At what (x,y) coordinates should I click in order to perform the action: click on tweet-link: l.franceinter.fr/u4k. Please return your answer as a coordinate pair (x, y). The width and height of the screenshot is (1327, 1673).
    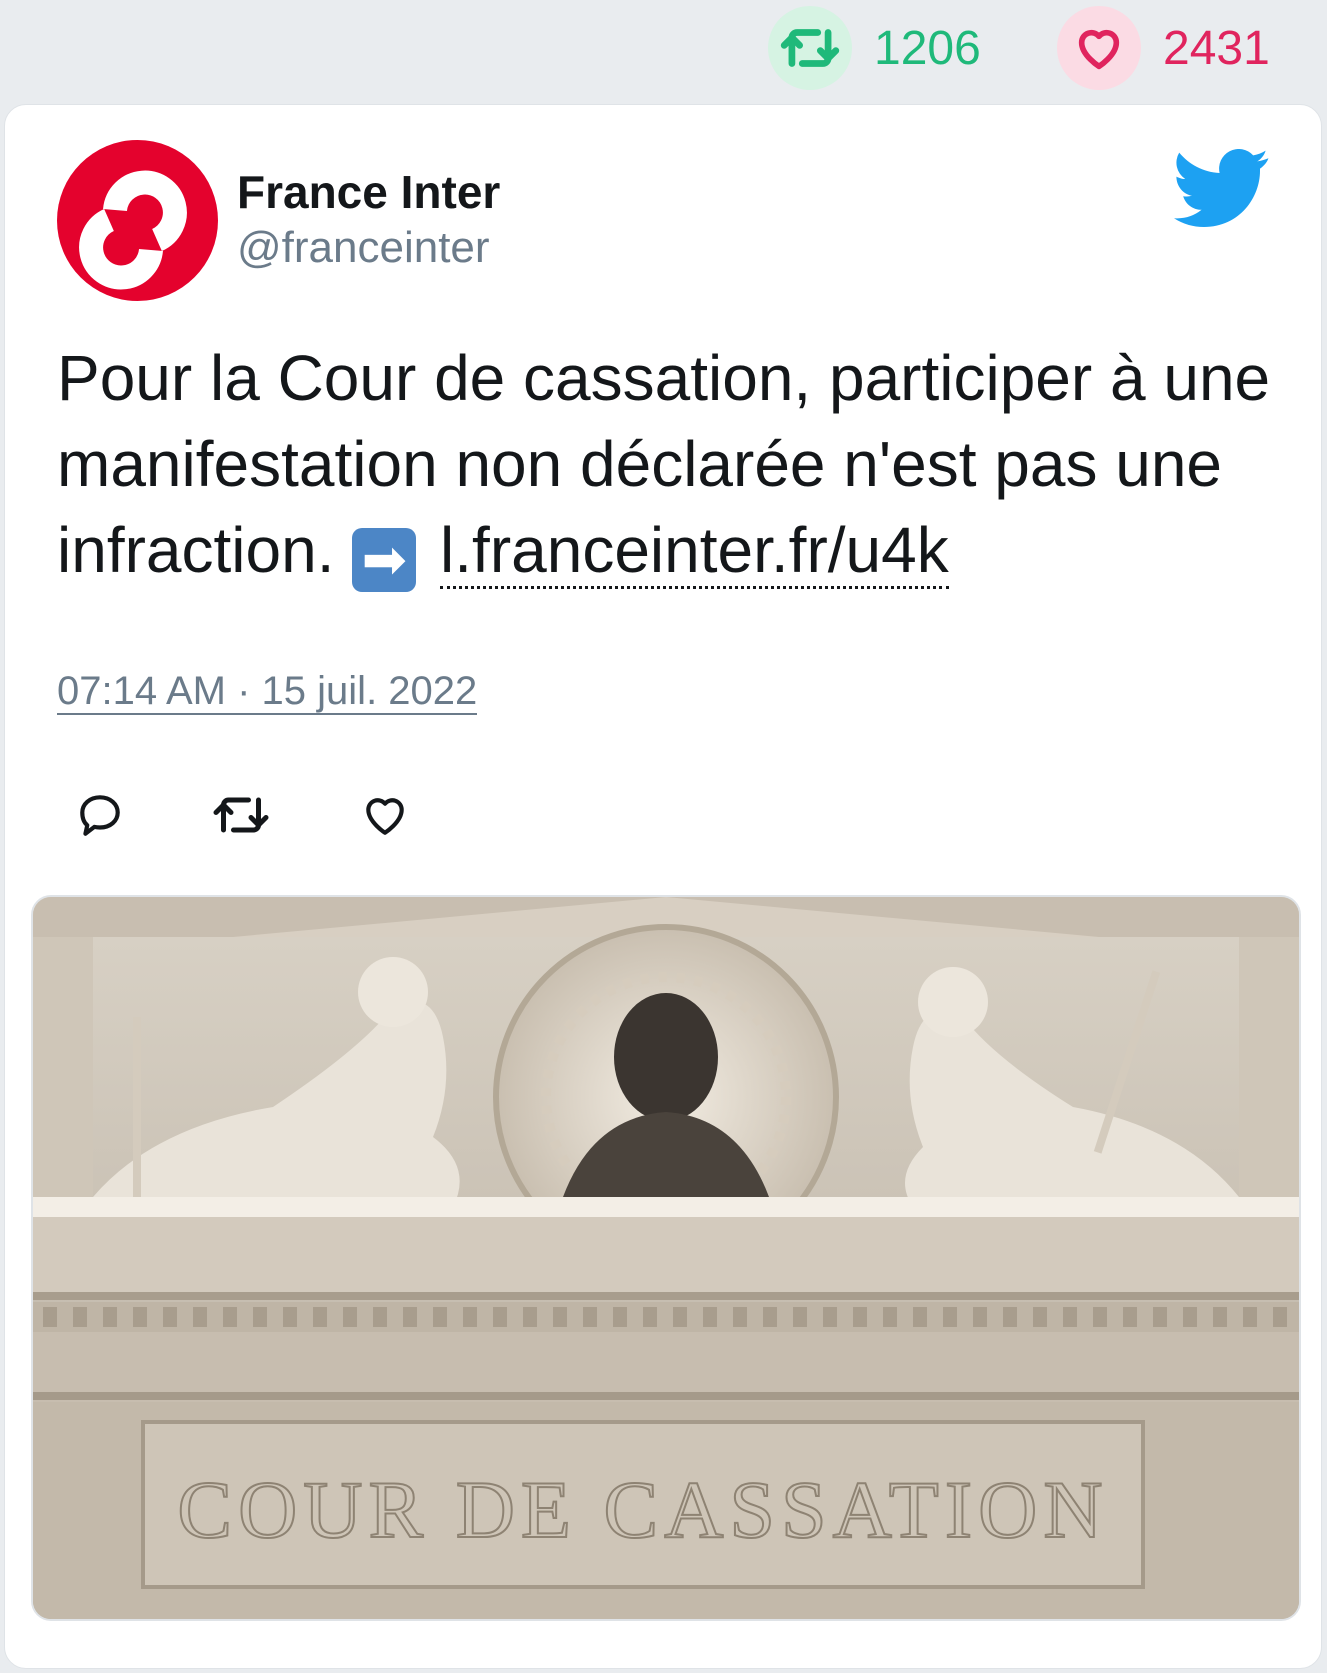
    Looking at the image, I should click on (694, 551).